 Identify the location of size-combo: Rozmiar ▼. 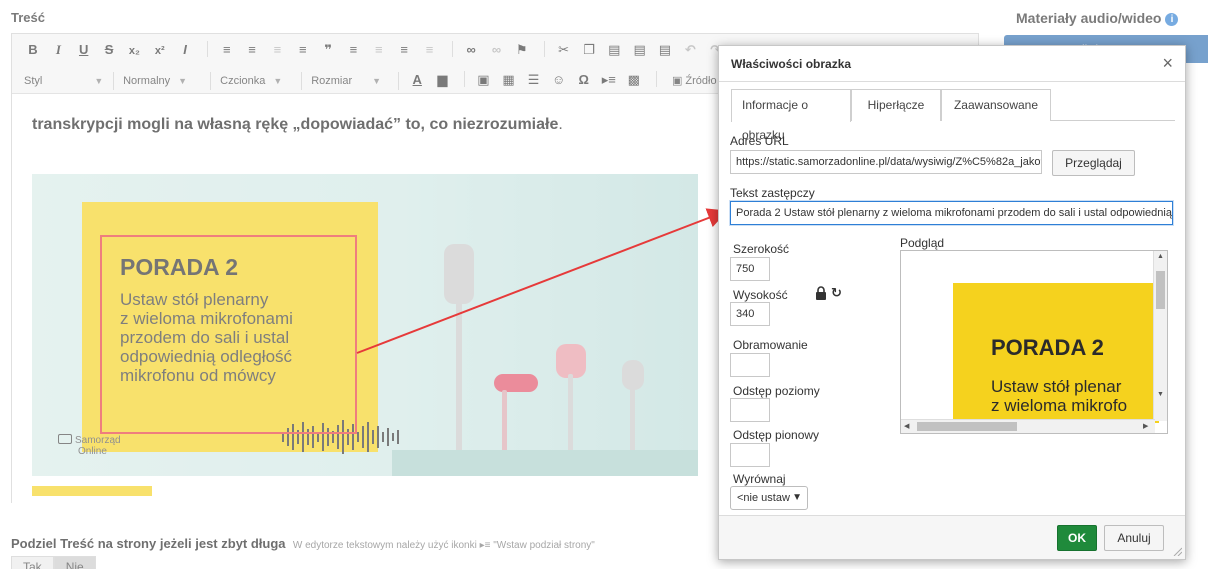
(355, 81).